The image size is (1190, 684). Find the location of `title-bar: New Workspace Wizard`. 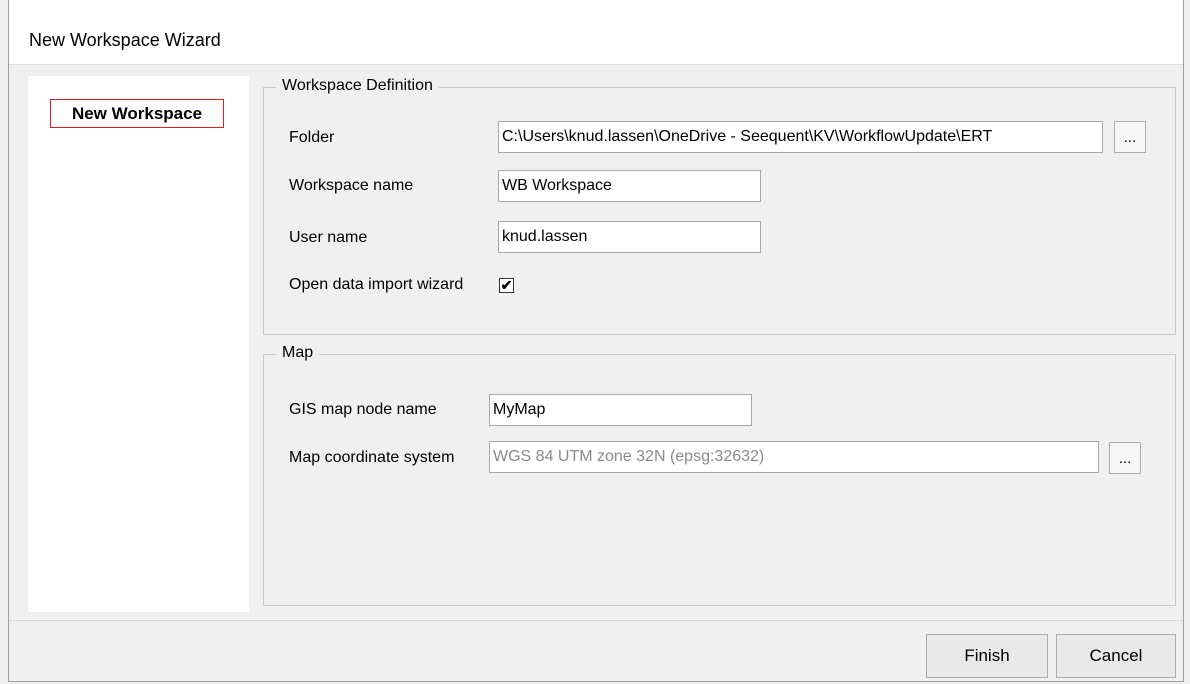

title-bar: New Workspace Wizard is located at coordinates (596, 32).